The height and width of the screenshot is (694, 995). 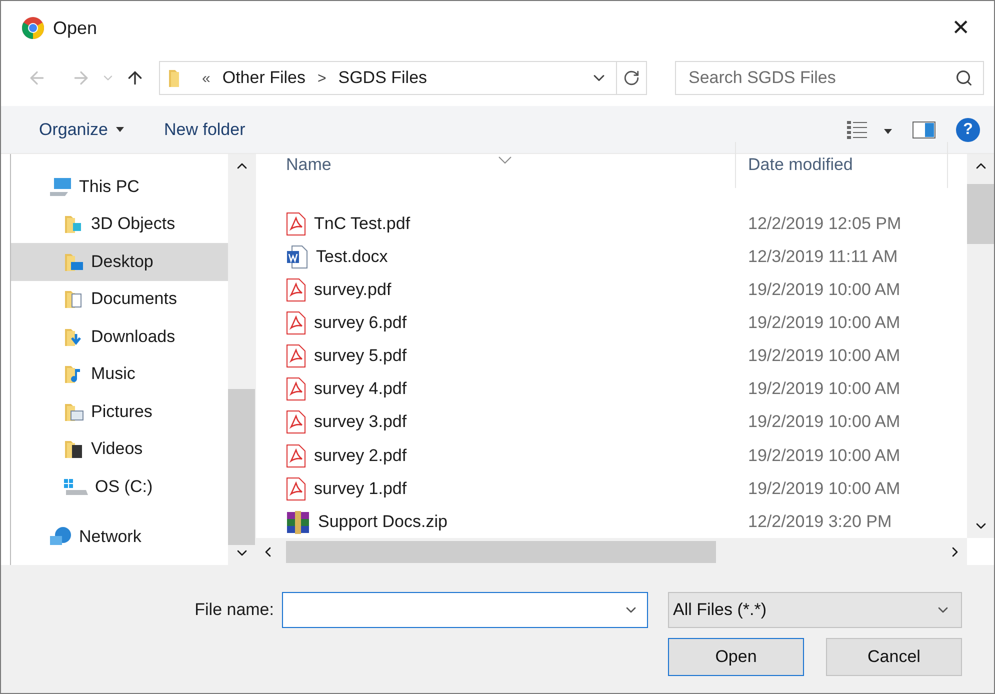 I want to click on nav-label: 3D Objects, so click(x=133, y=224).